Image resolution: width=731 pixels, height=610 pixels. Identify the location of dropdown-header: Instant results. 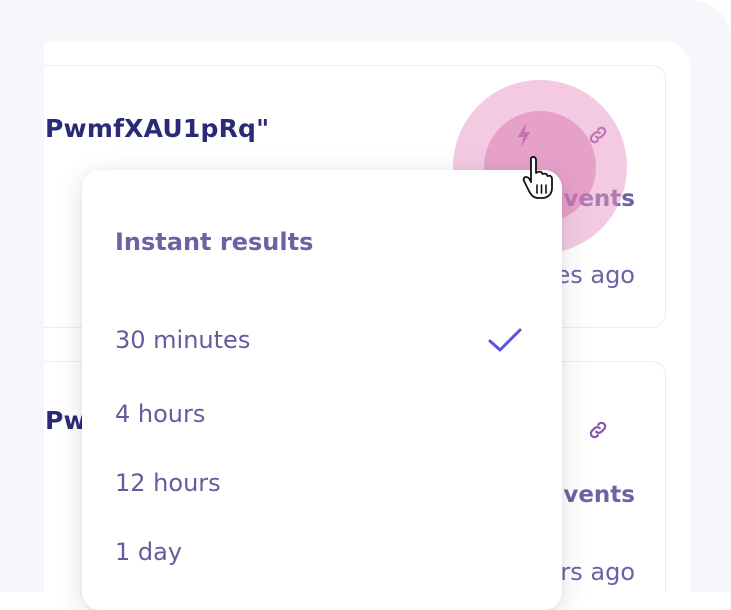
(214, 242).